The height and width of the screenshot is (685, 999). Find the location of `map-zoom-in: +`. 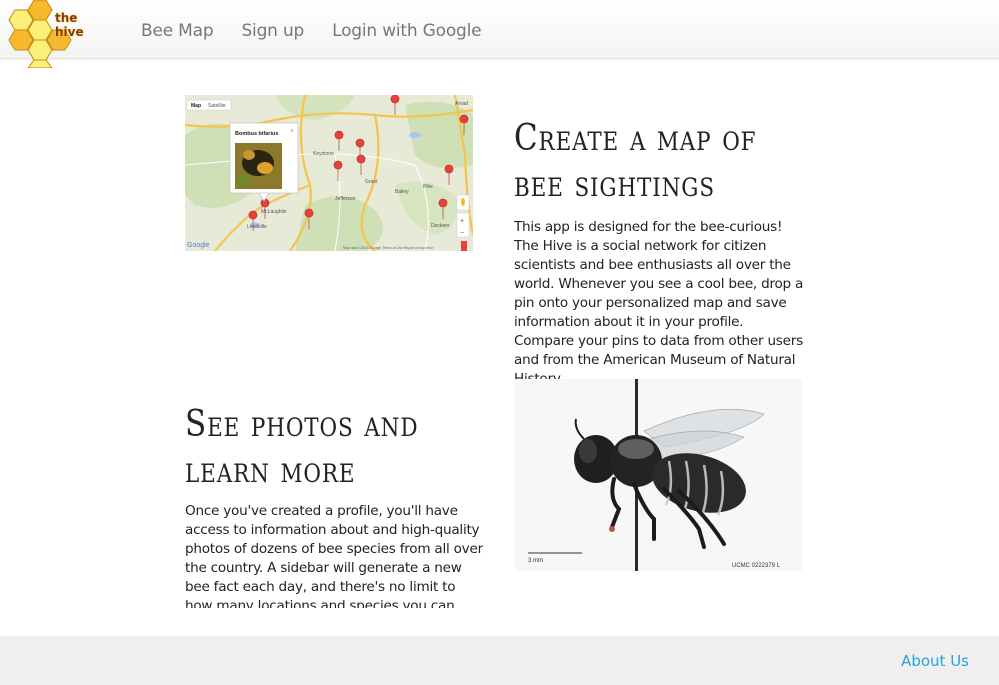

map-zoom-in: + is located at coordinates (462, 221).